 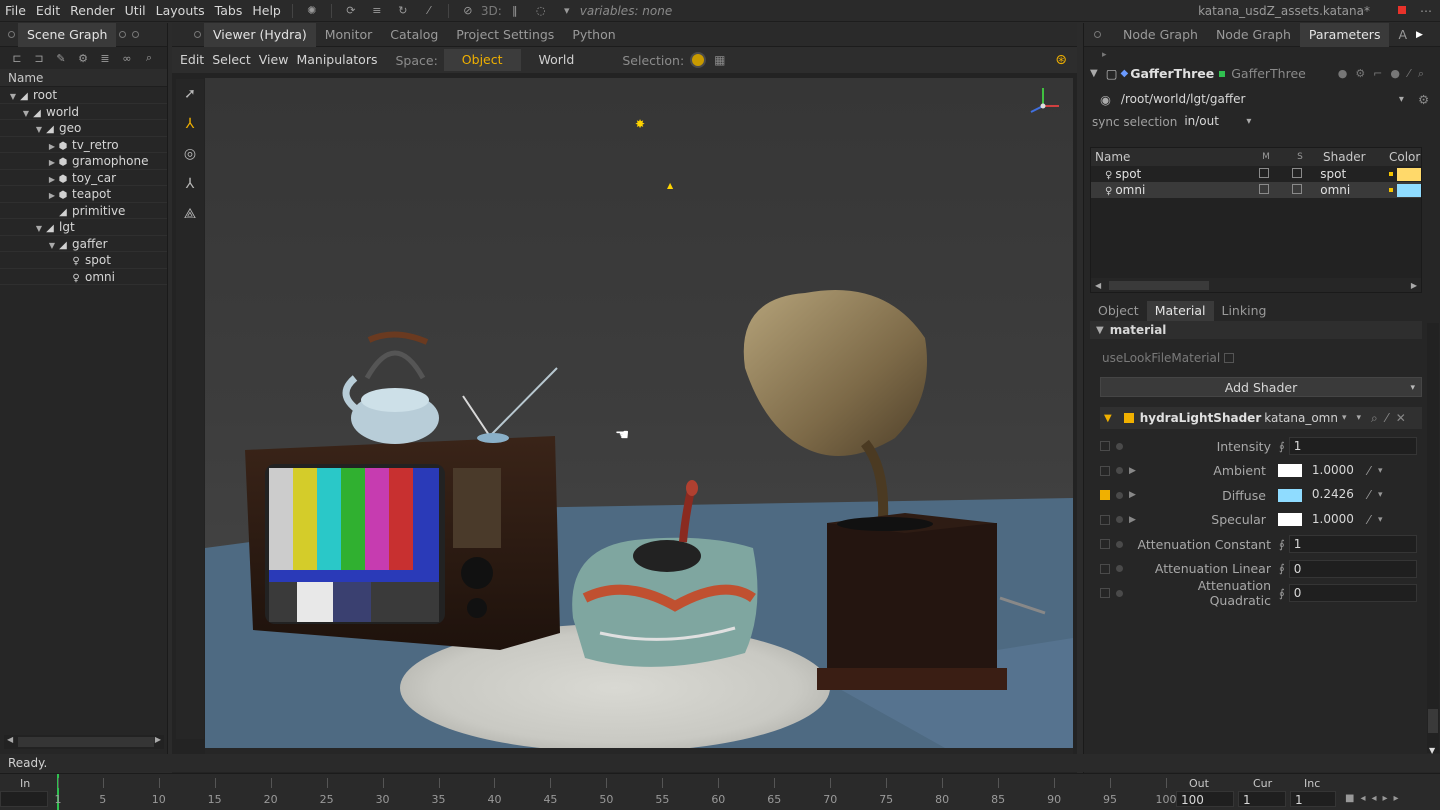 I want to click on more-icon: ⋯, so click(x=1426, y=11).